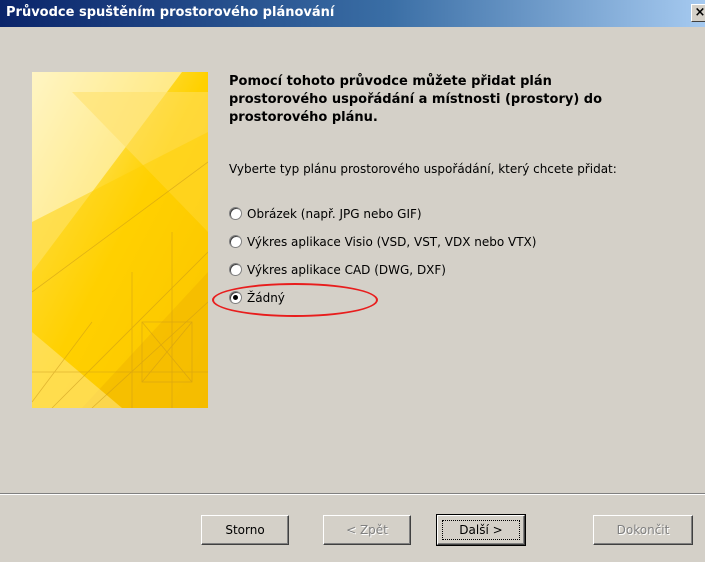 The image size is (705, 562). I want to click on cancel-button: Storno, so click(245, 530).